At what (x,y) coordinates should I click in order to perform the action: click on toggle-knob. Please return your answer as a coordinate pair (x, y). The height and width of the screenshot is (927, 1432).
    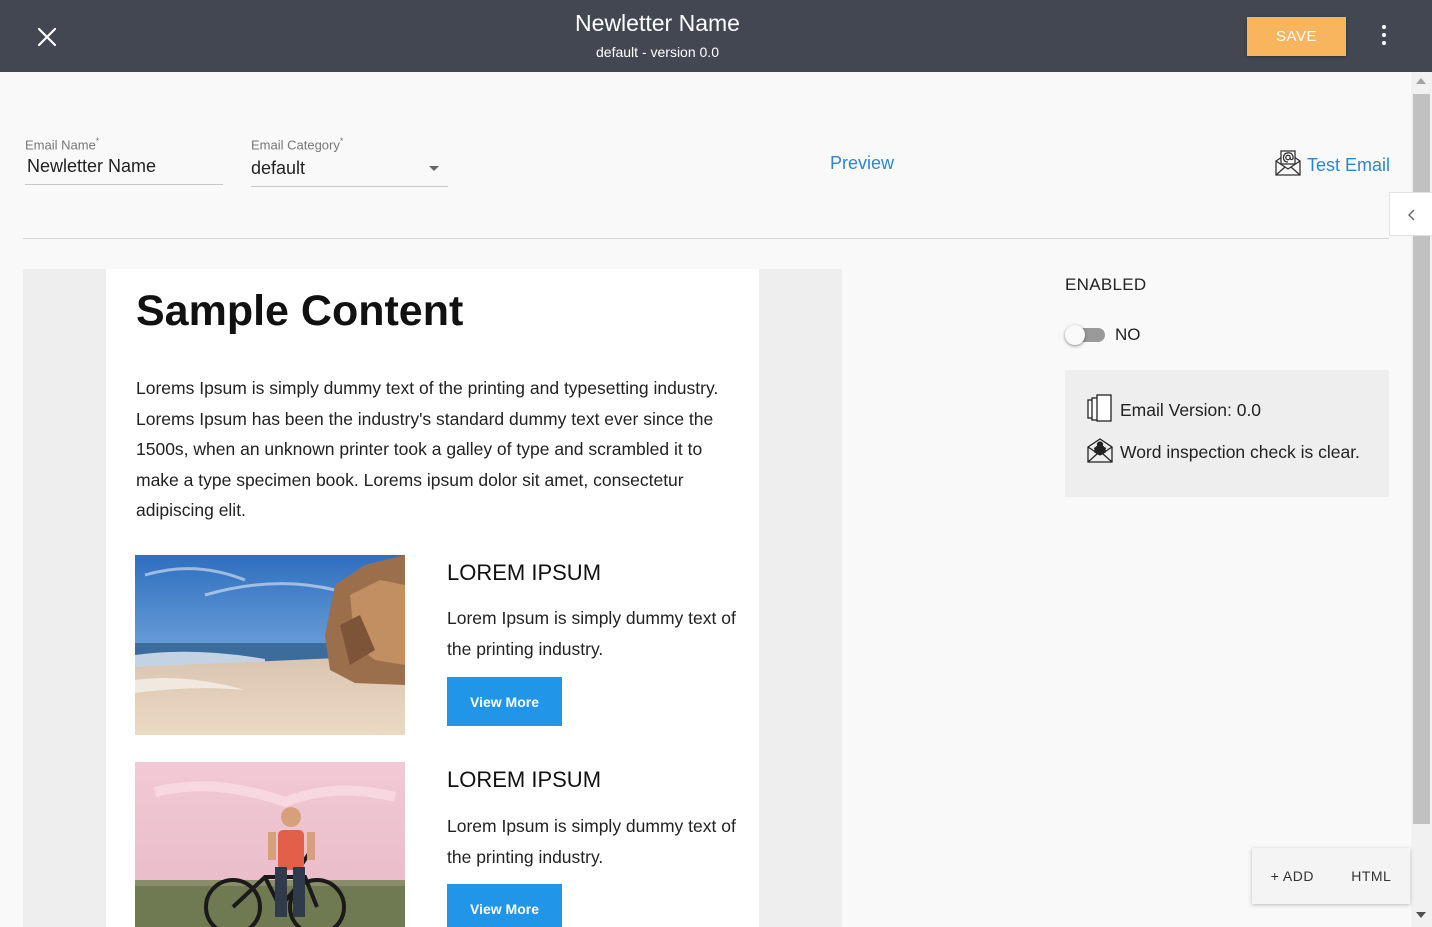
    Looking at the image, I should click on (1075, 335).